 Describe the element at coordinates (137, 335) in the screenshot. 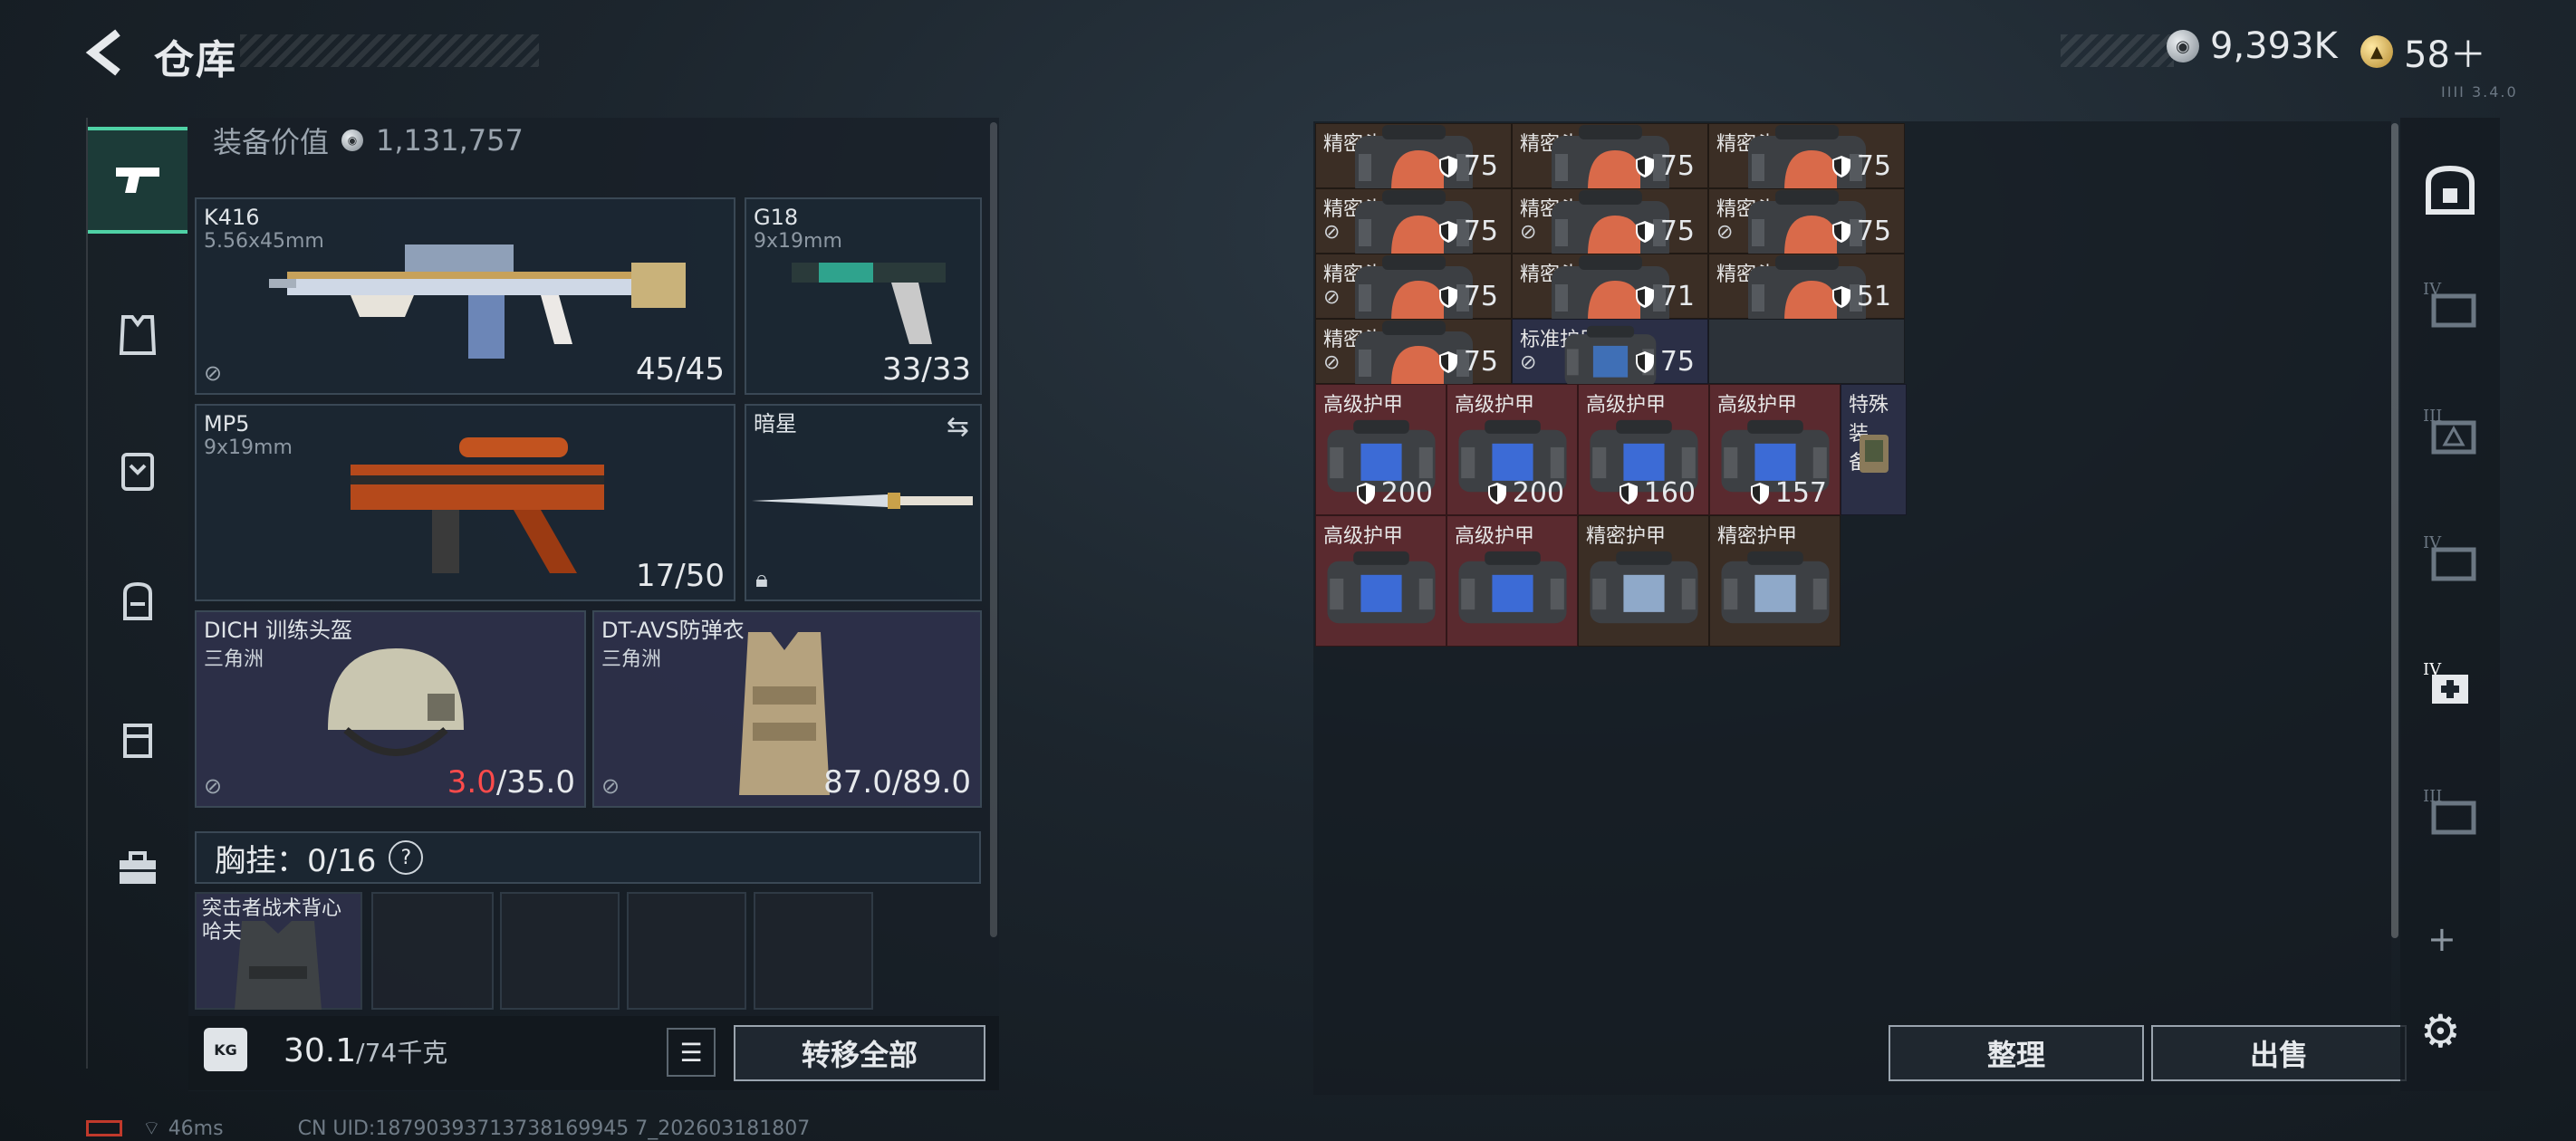

I see `category-chest-rig` at that location.